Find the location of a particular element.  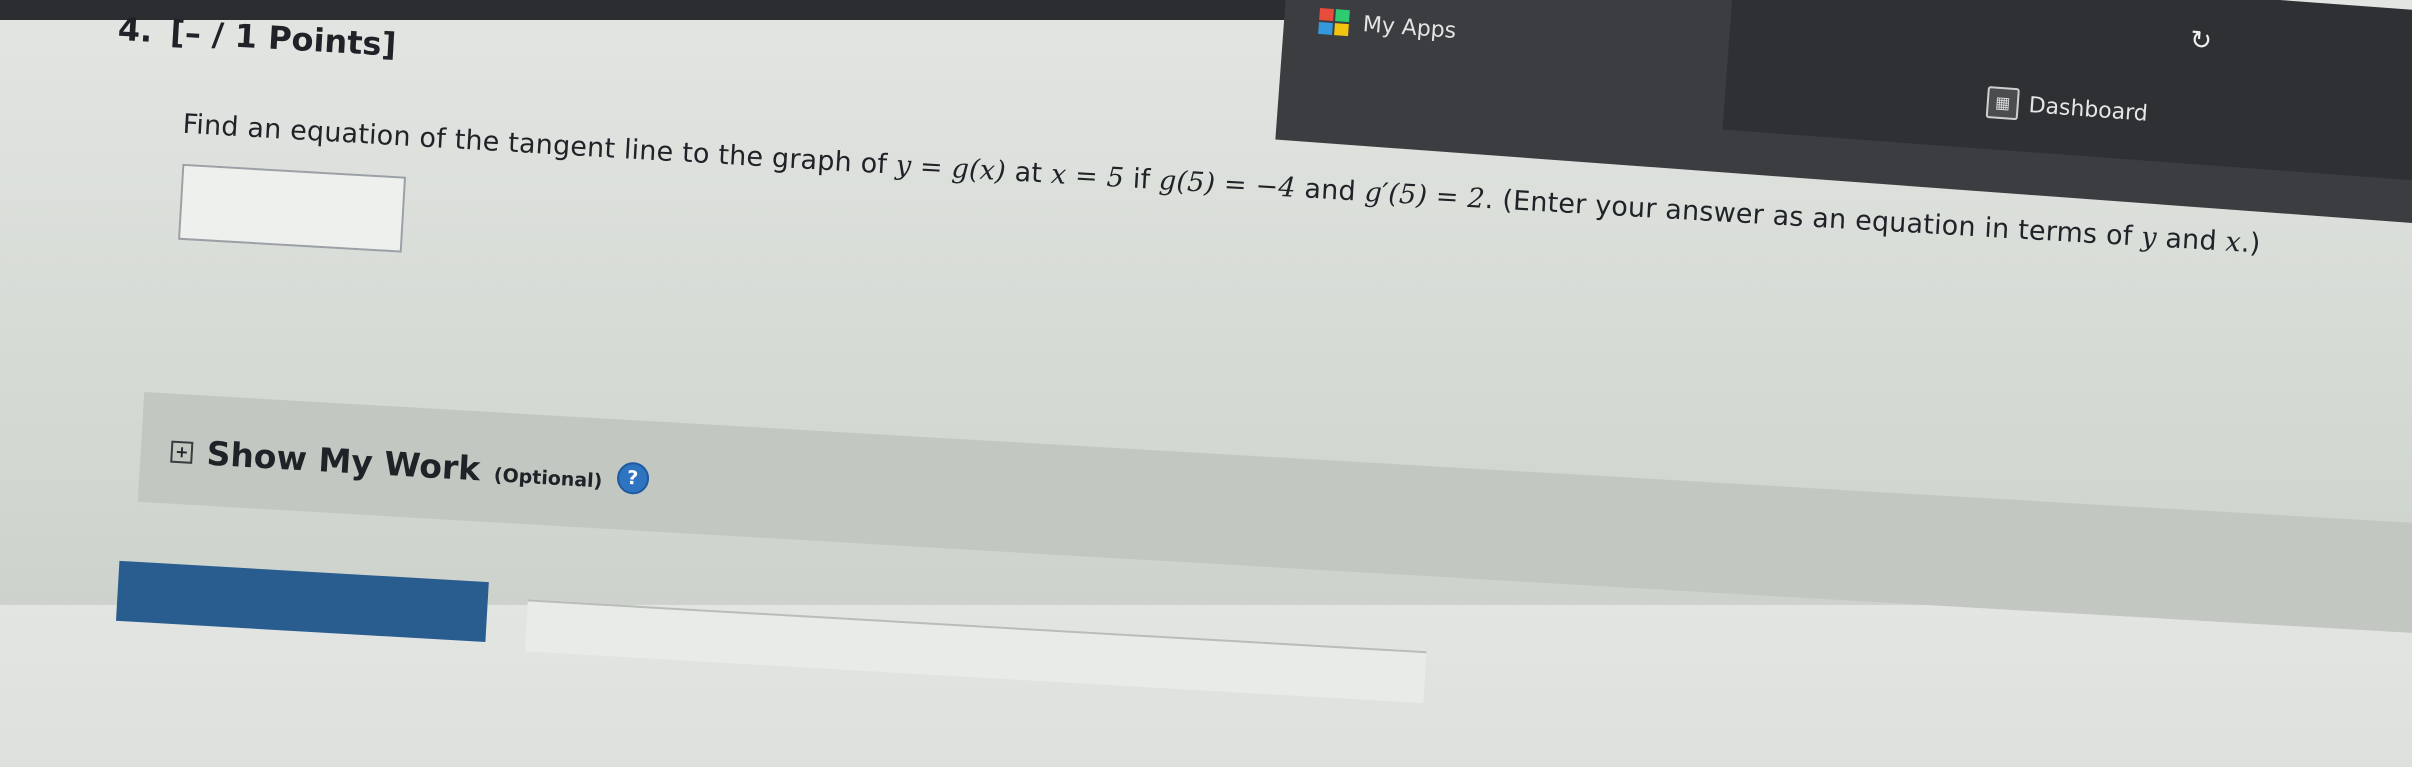

prompt-at: at is located at coordinates (1028, 173).